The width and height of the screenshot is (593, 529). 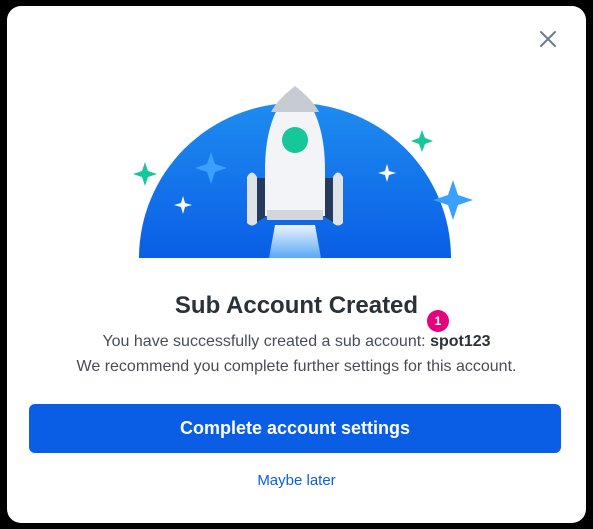 What do you see at coordinates (145, 174) in the screenshot?
I see `sparkle-green-left` at bounding box center [145, 174].